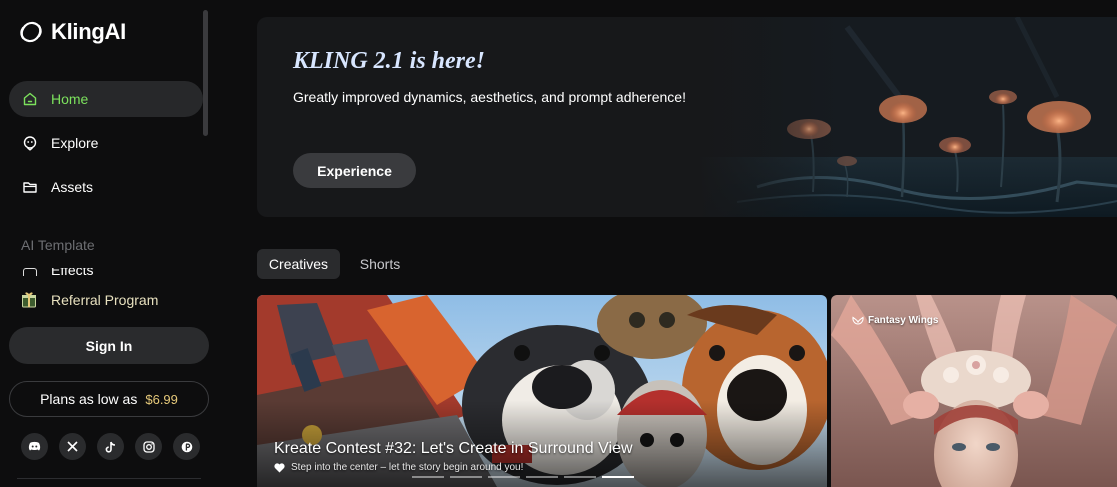 Image resolution: width=1117 pixels, height=487 pixels. Describe the element at coordinates (903, 320) in the screenshot. I see `card-tag-label: Fantasy Wings` at that location.